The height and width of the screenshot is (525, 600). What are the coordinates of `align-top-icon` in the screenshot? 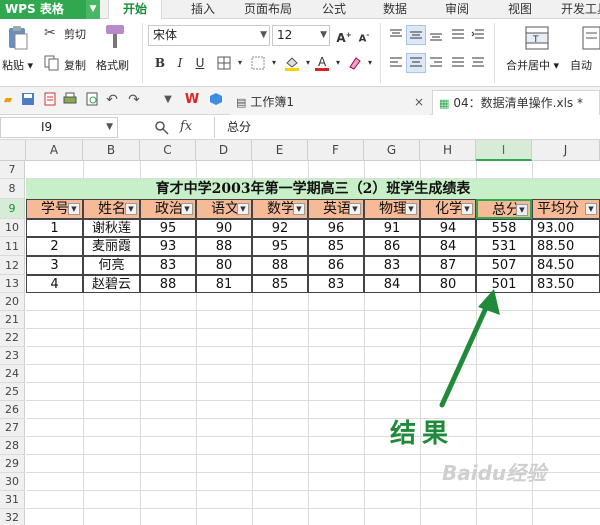 It's located at (396, 35).